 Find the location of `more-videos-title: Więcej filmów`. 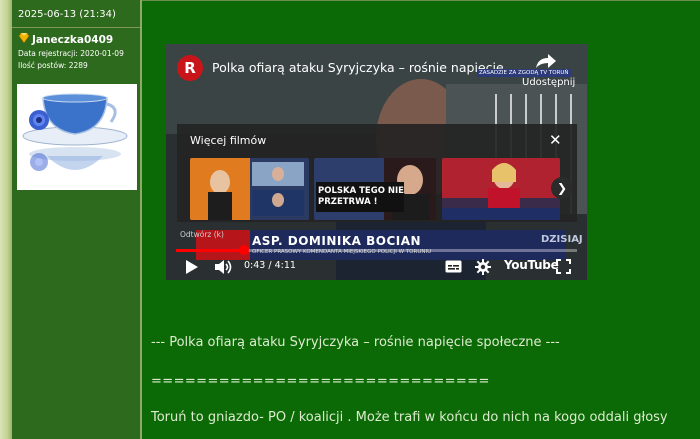

more-videos-title: Więcej filmów is located at coordinates (228, 140).